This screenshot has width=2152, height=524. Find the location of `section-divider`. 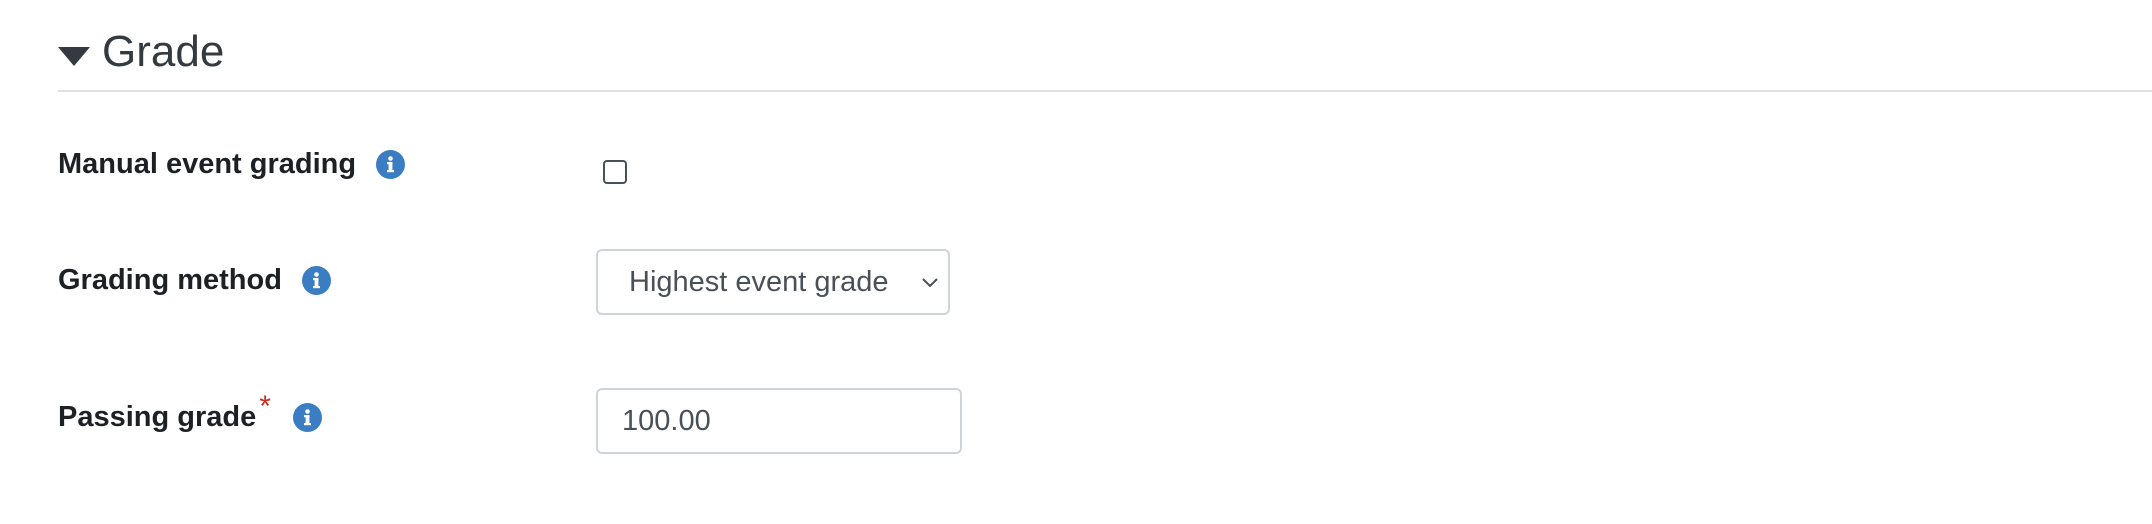

section-divider is located at coordinates (1105, 91).